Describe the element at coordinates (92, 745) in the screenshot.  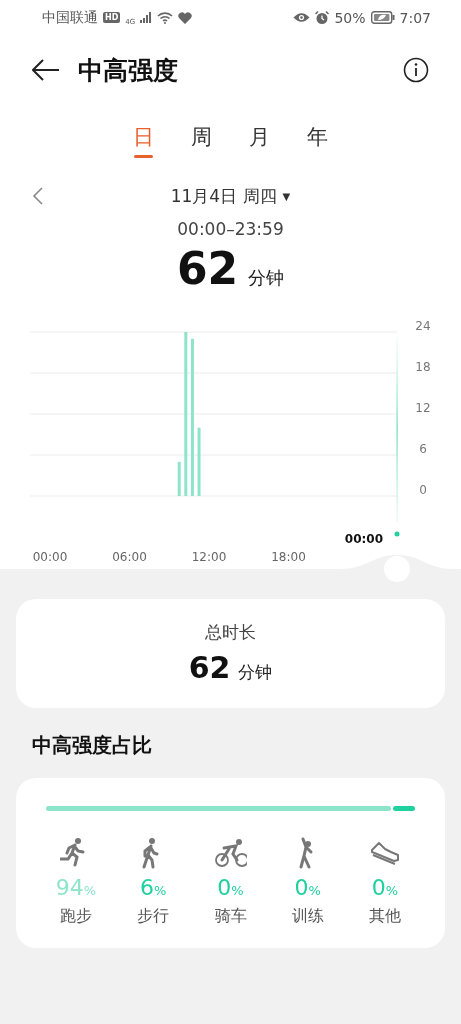
I see `section-title: 中高强度占比` at that location.